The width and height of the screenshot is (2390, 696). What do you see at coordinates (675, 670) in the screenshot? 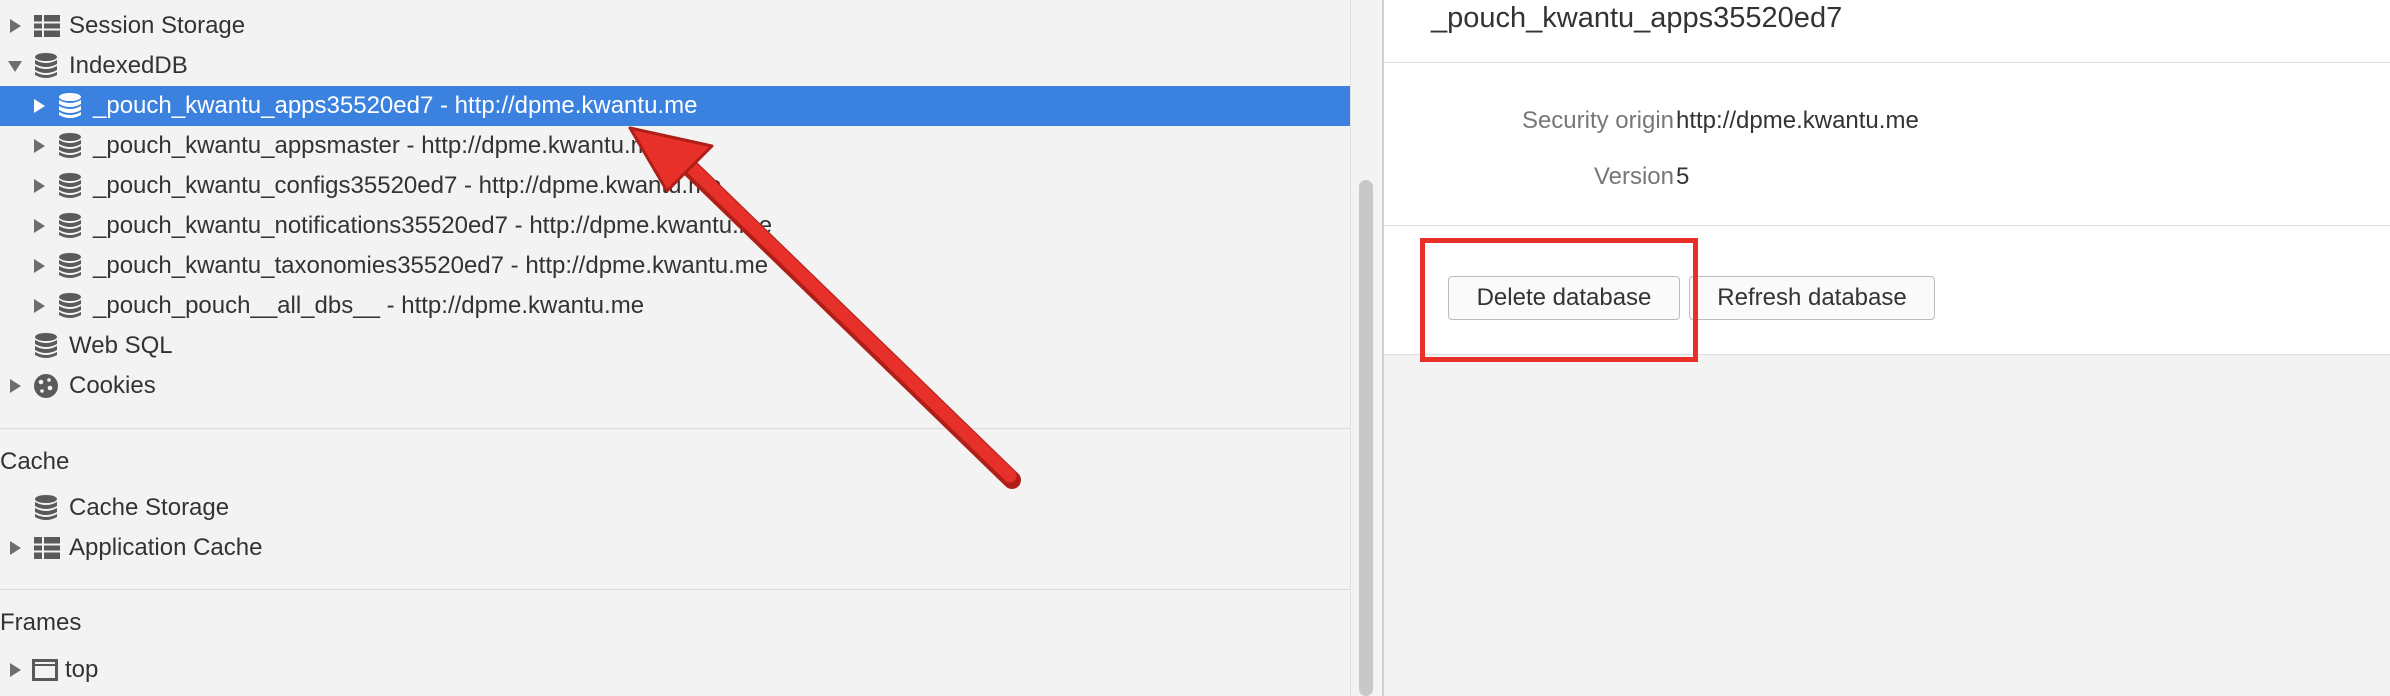
I see `sidebar-item-frame-top: top` at bounding box center [675, 670].